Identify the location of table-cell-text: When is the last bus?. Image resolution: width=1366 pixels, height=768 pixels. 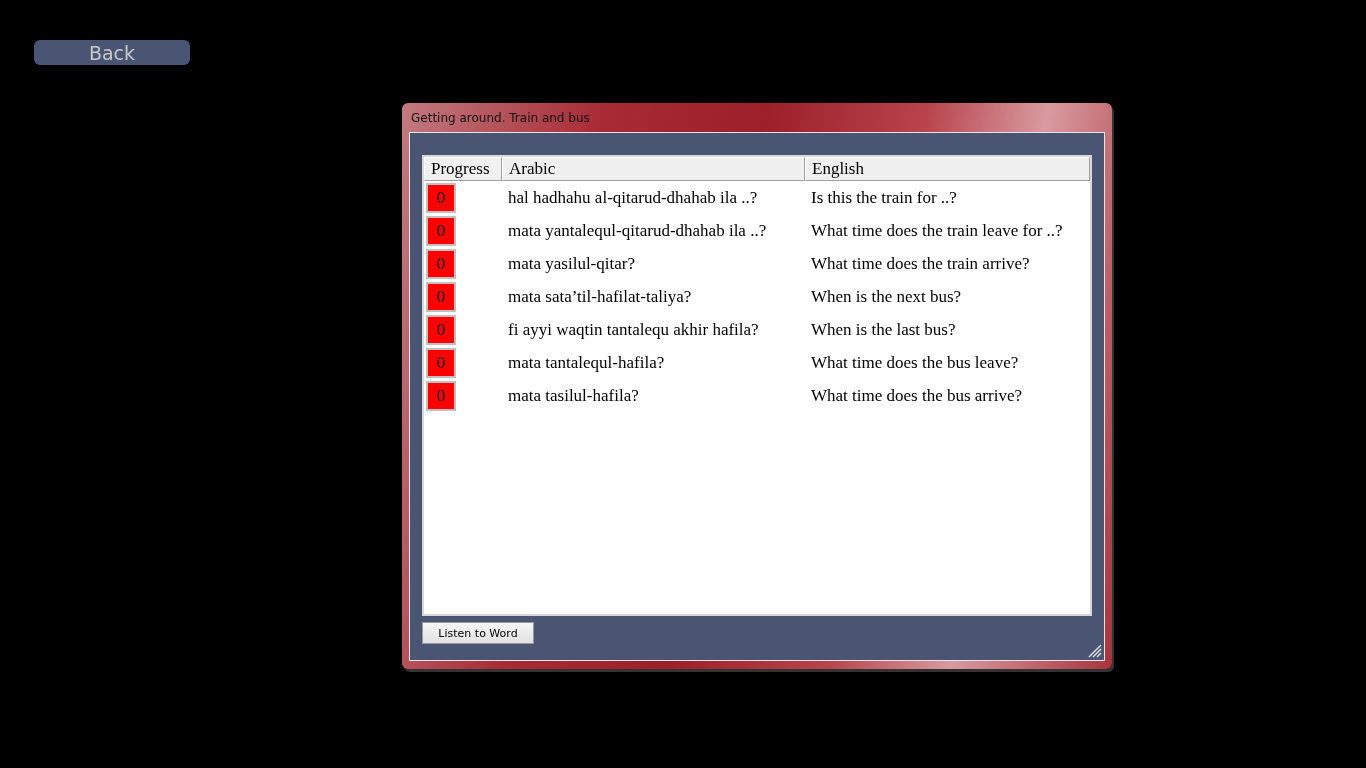
(883, 329).